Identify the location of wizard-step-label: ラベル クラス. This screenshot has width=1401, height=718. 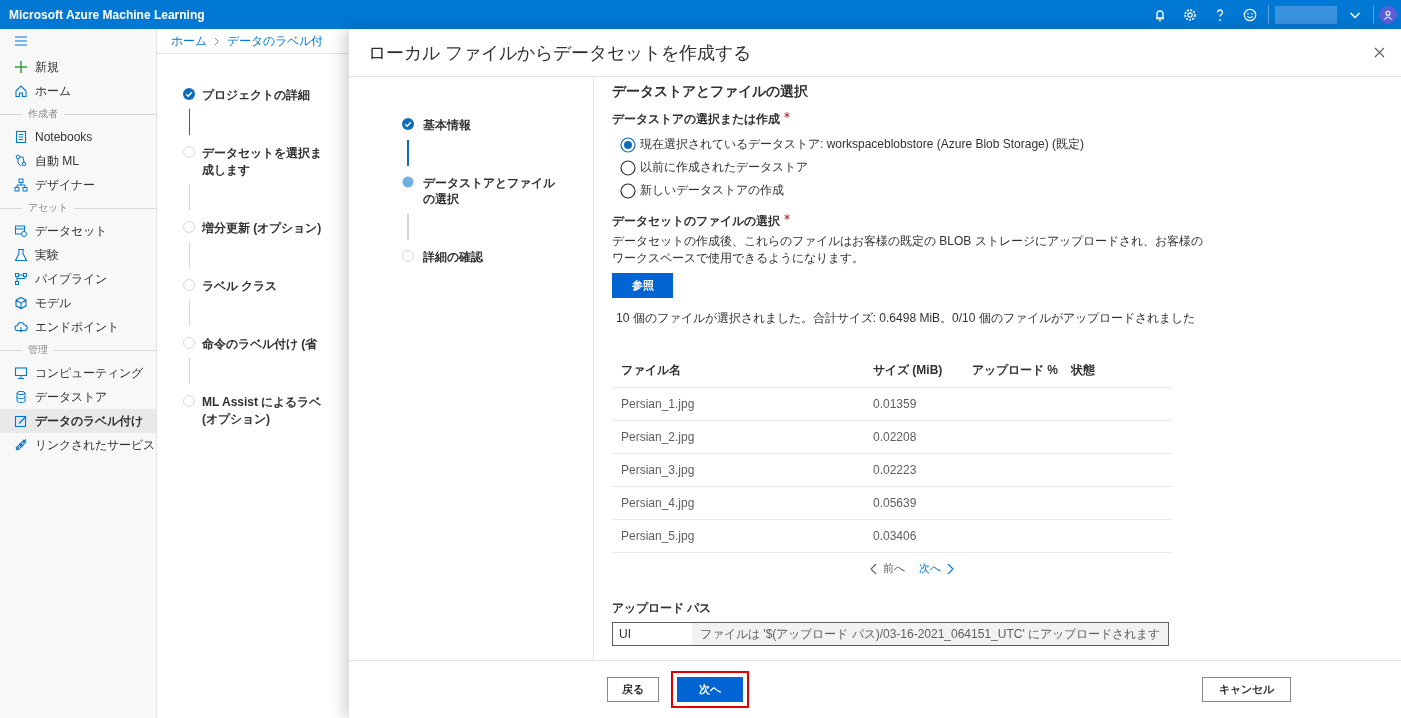
(240, 286).